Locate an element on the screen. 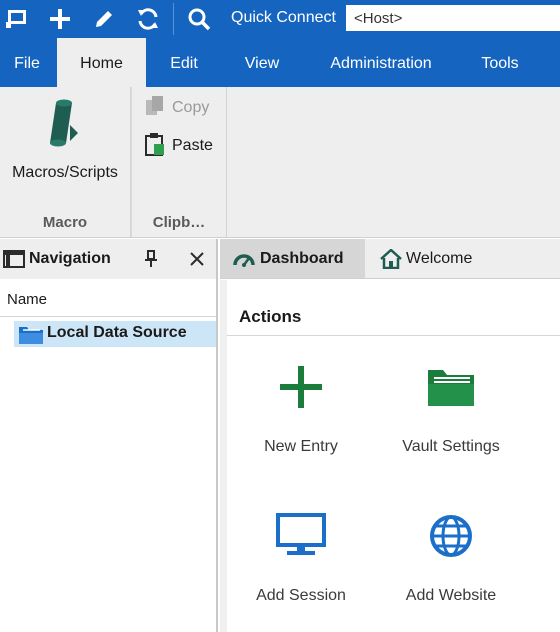  macros-scripts-button: Macros/Scripts is located at coordinates (65, 141).